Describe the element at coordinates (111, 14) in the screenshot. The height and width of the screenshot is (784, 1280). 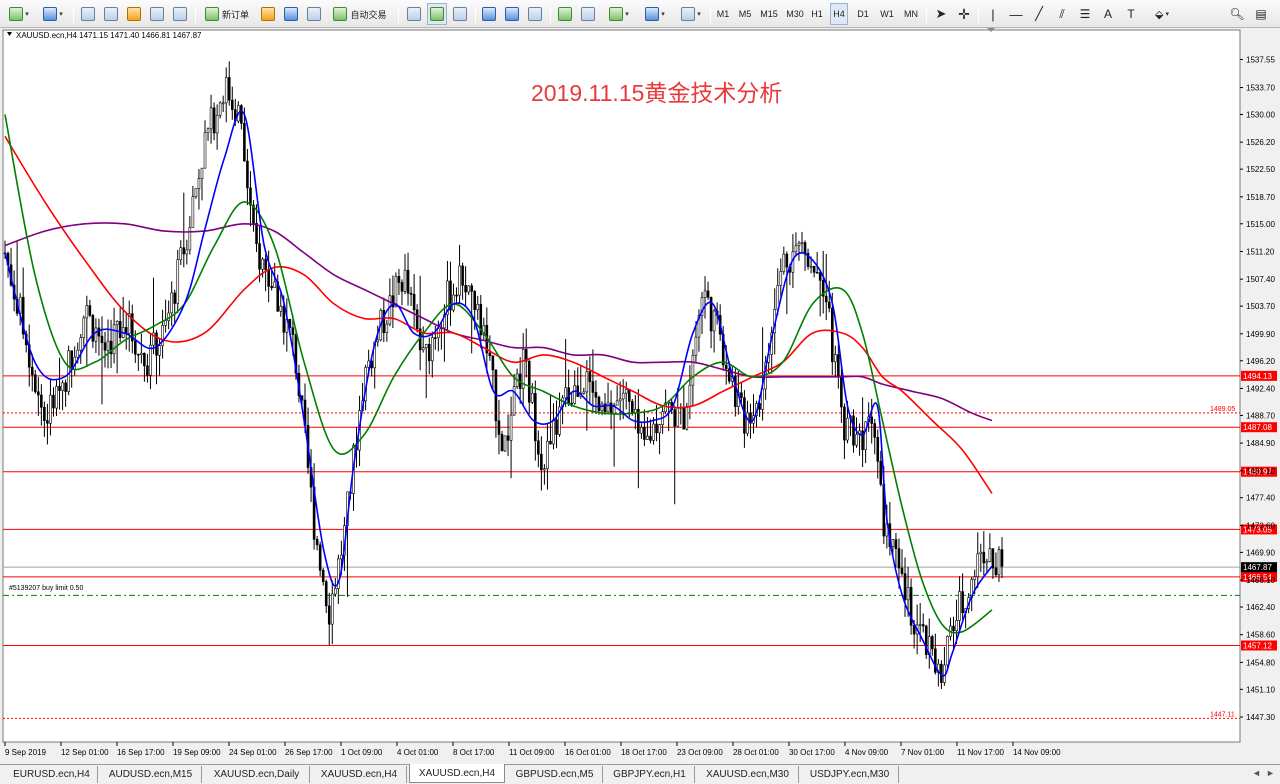
I see `data-window-button` at that location.